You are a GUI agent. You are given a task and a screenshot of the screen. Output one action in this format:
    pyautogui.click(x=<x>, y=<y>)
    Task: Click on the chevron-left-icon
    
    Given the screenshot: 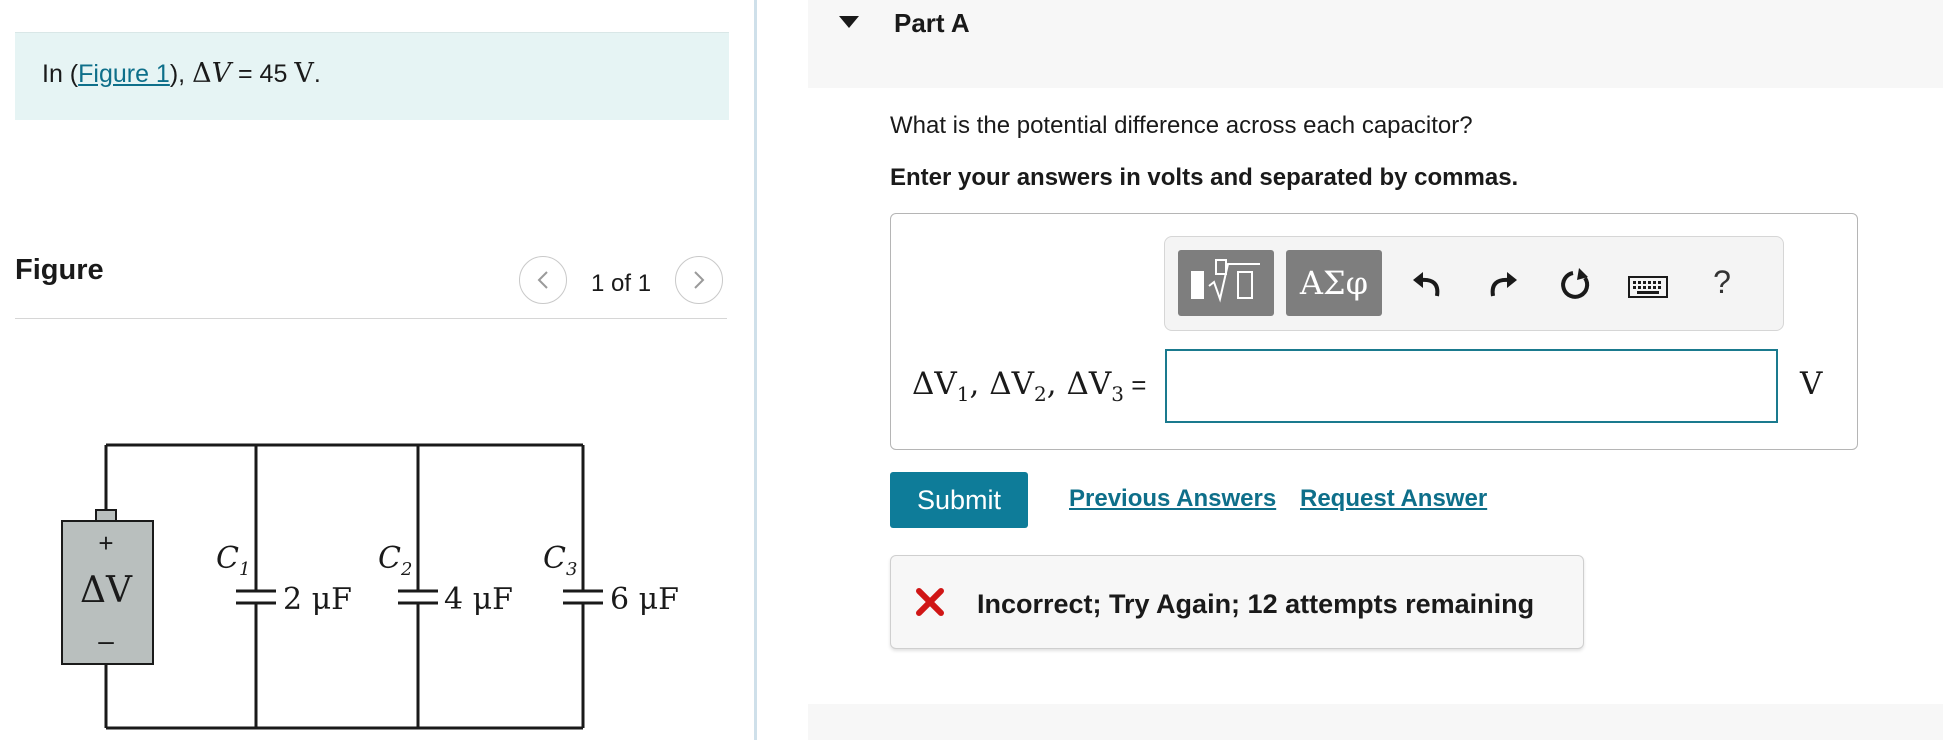 What is the action you would take?
    pyautogui.click(x=542, y=280)
    